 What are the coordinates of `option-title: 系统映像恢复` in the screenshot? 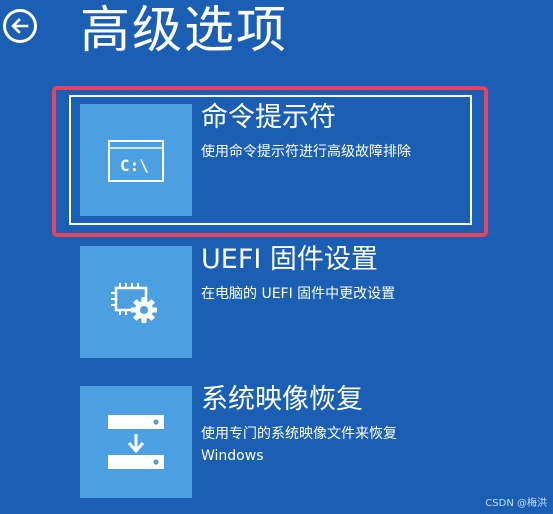 It's located at (282, 399).